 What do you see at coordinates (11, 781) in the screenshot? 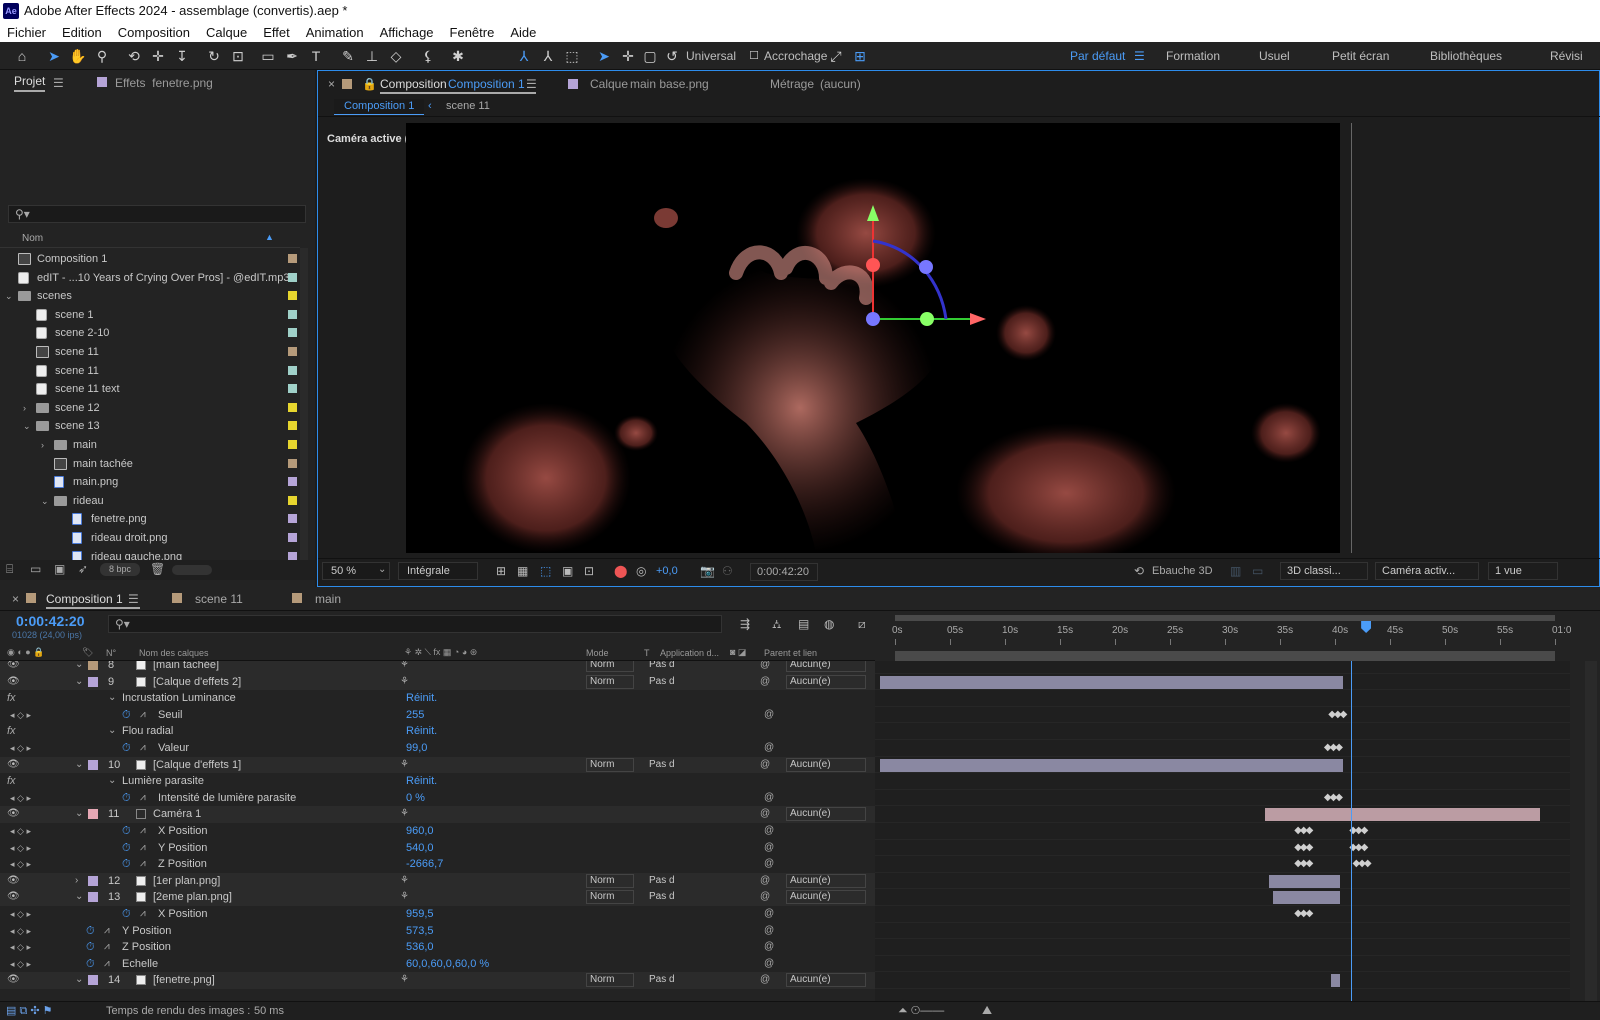
I see `fx-icon: fx` at bounding box center [11, 781].